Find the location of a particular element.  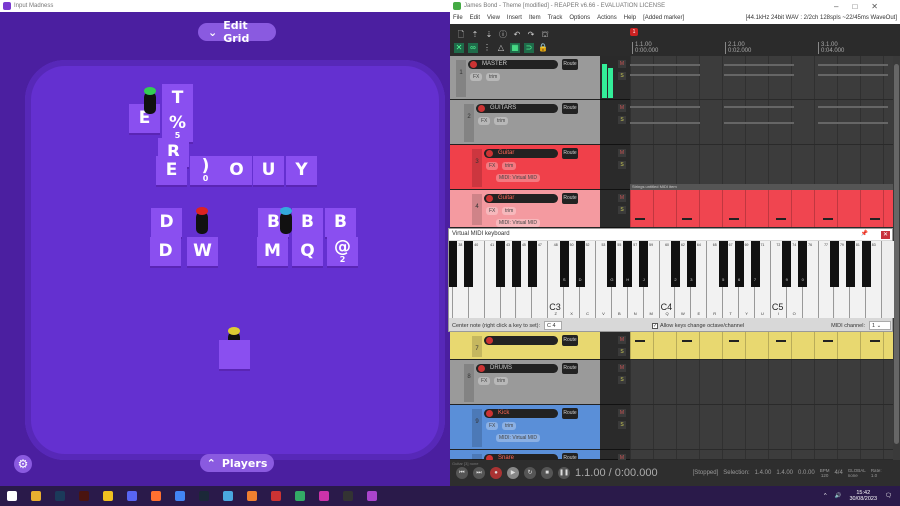

blender-icon is located at coordinates (252, 496).